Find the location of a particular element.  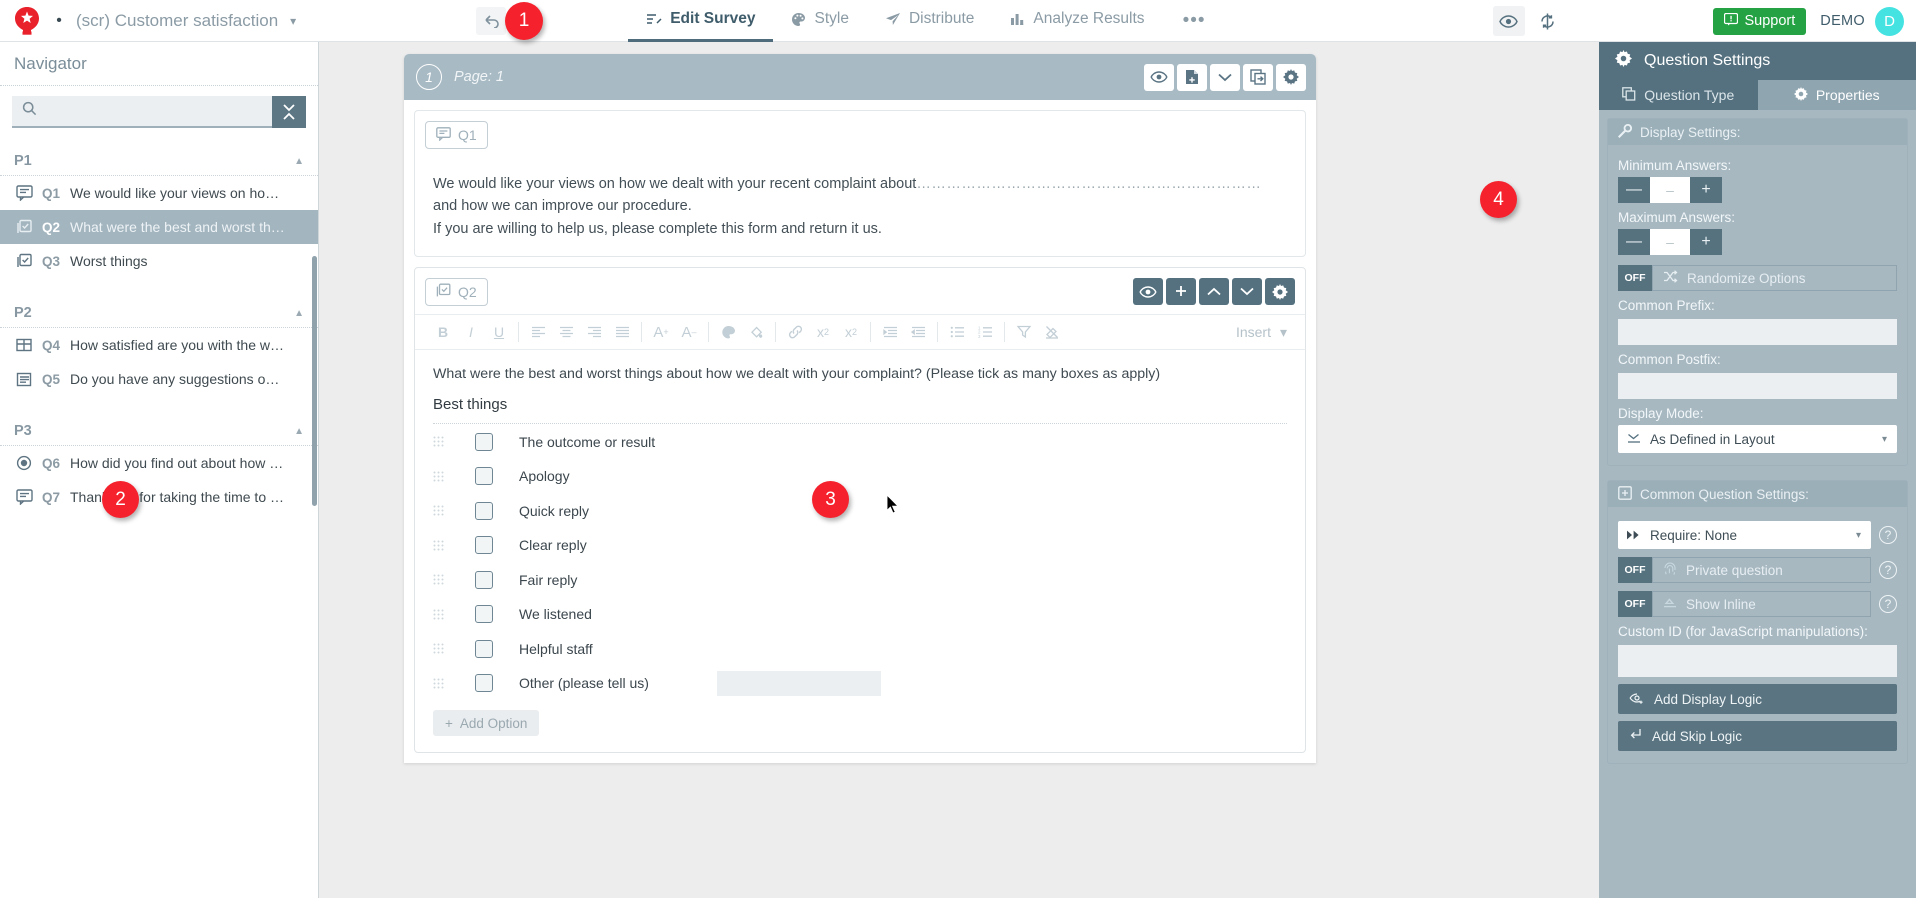

option-row: Quick reply is located at coordinates (860, 510).